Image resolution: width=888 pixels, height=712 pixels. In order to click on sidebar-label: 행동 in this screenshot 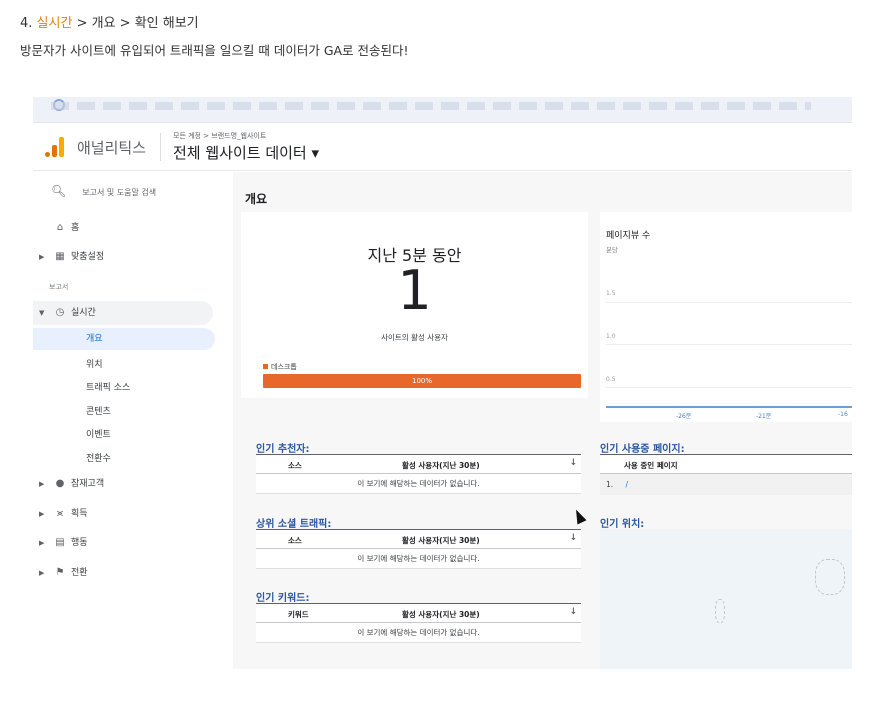, I will do `click(79, 543)`.